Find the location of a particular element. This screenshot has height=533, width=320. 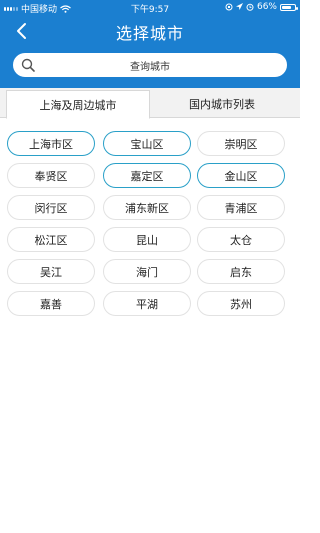

status-right: 66% is located at coordinates (261, 7).